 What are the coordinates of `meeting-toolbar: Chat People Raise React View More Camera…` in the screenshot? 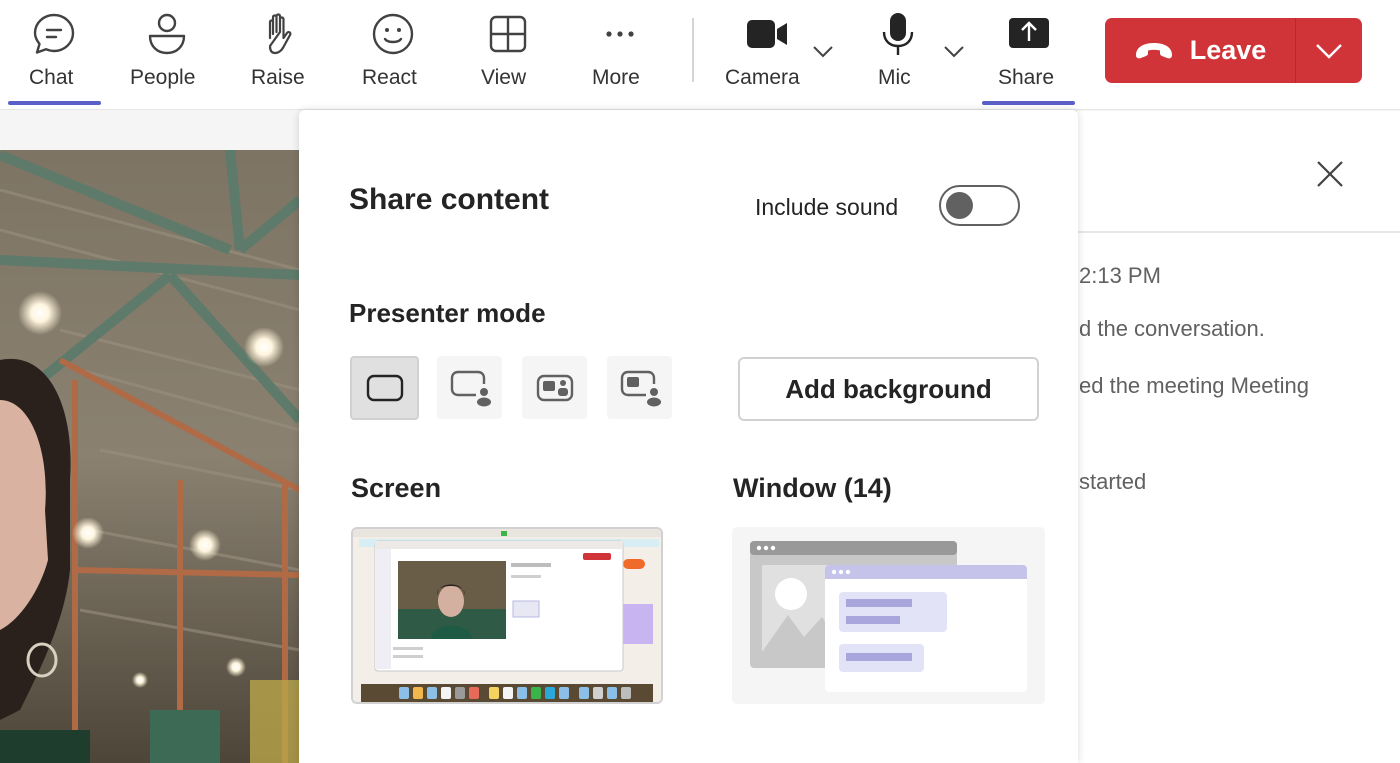 It's located at (700, 55).